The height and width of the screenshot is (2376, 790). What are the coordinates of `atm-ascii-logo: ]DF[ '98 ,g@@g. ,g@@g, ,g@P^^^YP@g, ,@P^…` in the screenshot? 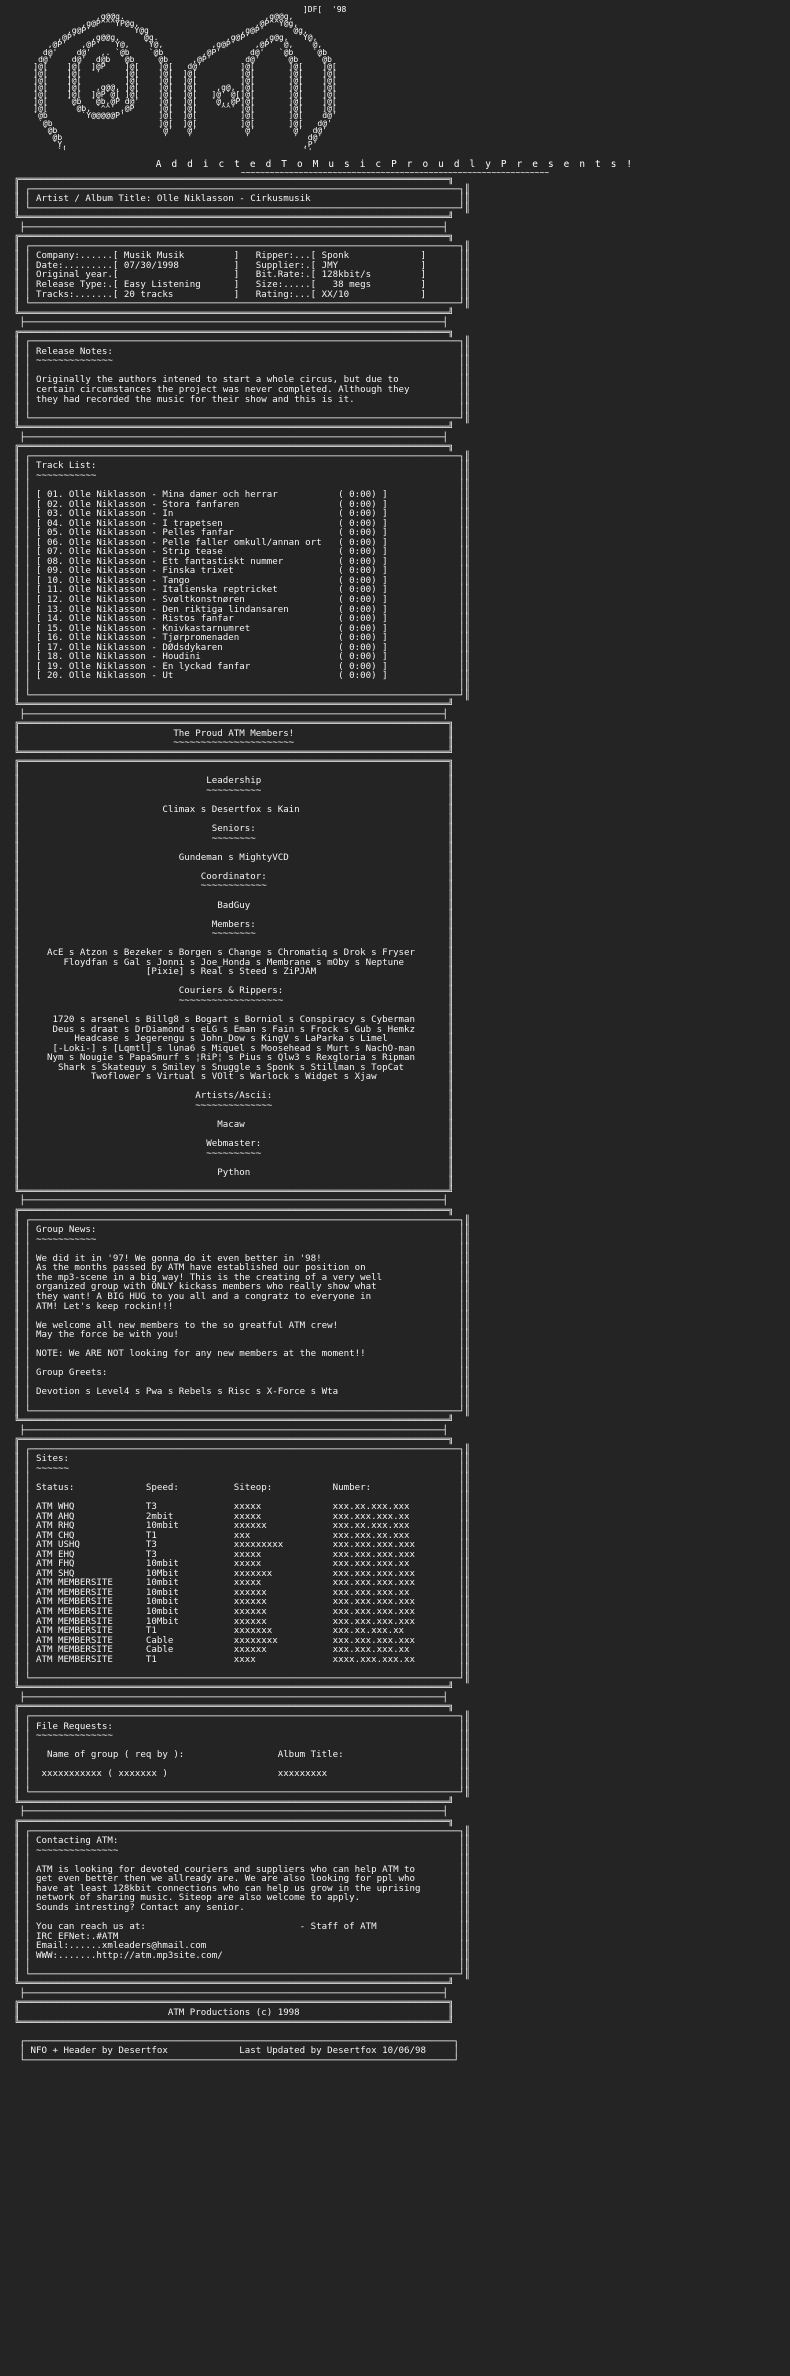 It's located at (190, 80).